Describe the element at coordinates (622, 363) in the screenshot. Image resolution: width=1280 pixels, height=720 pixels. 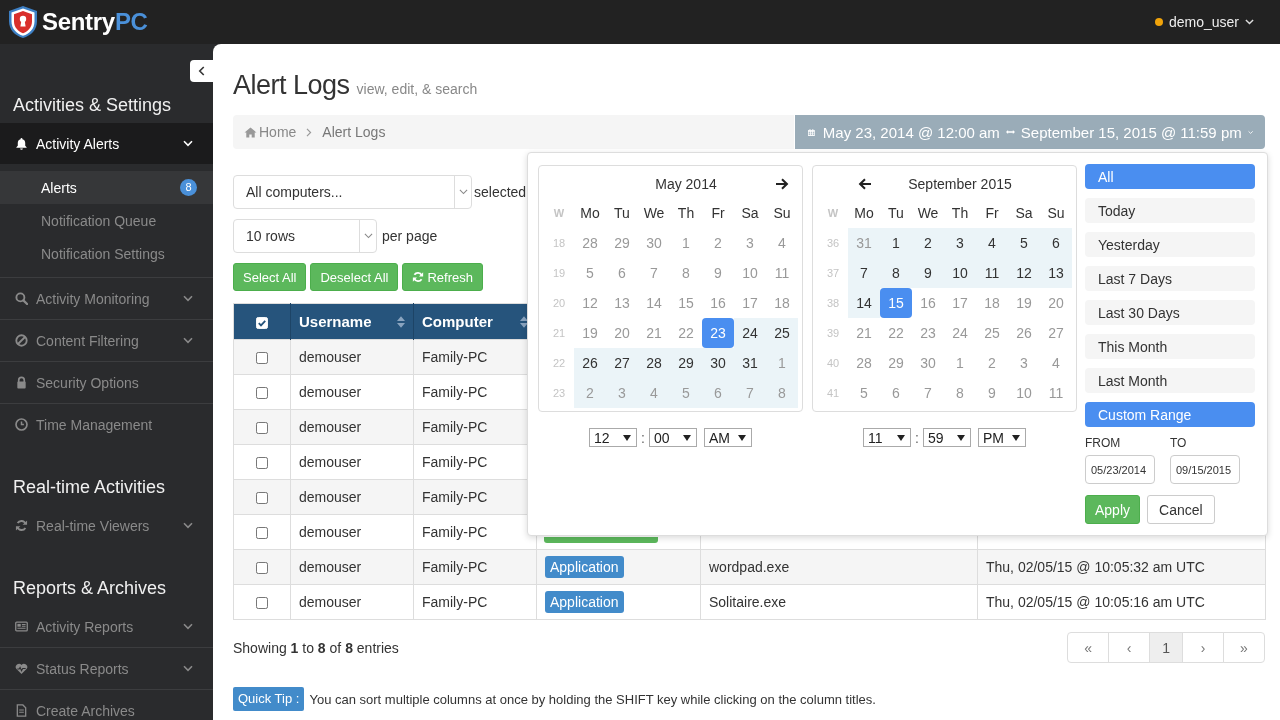
I see `calendar-day: 27` at that location.